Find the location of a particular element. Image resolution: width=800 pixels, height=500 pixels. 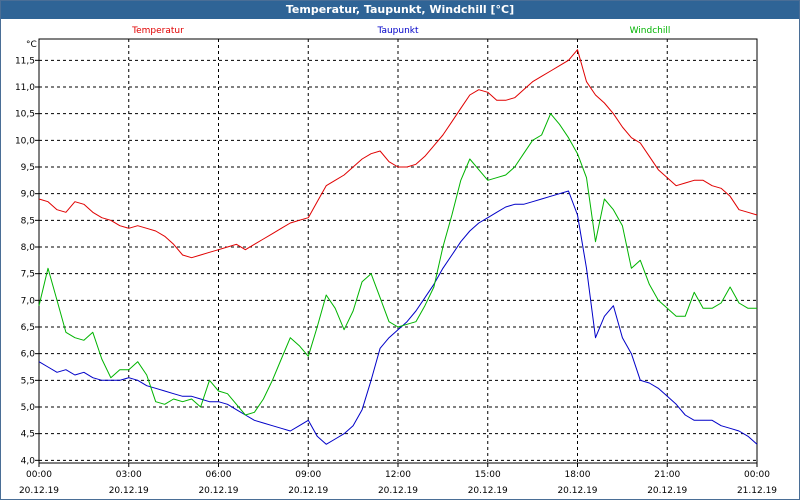

legend: Temperatur Taupunkt Windchill is located at coordinates (400, 31).